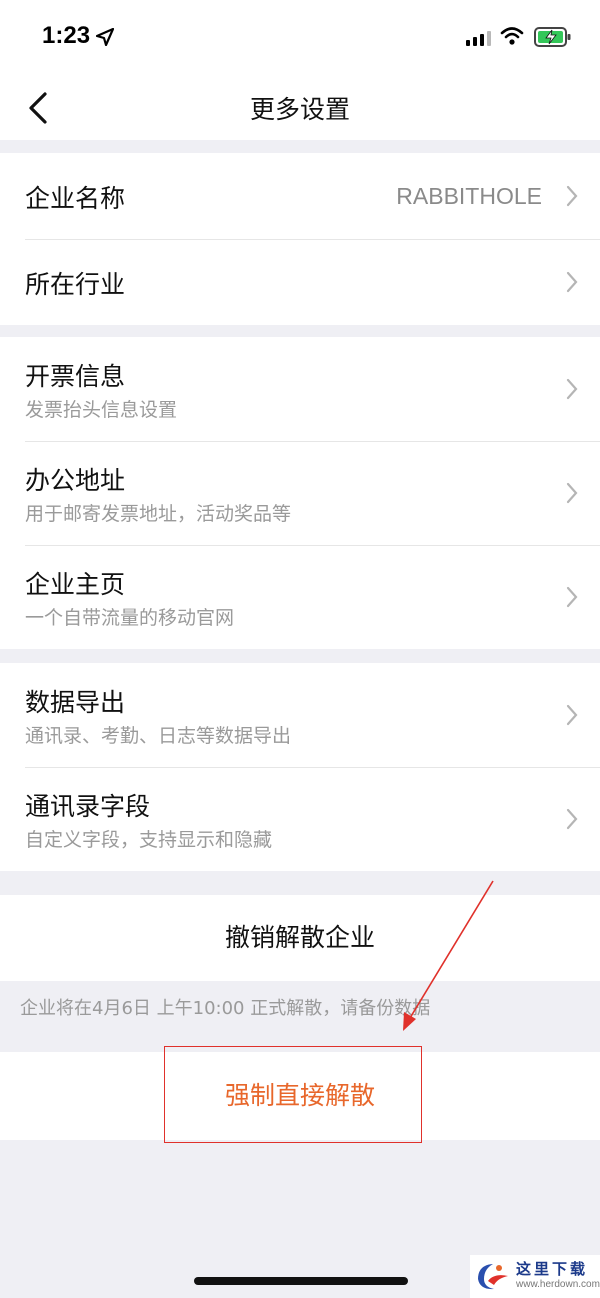 This screenshot has height=1298, width=600. What do you see at coordinates (300, 196) in the screenshot?
I see `company-name-row: 企业名称 RABBITHOLE` at bounding box center [300, 196].